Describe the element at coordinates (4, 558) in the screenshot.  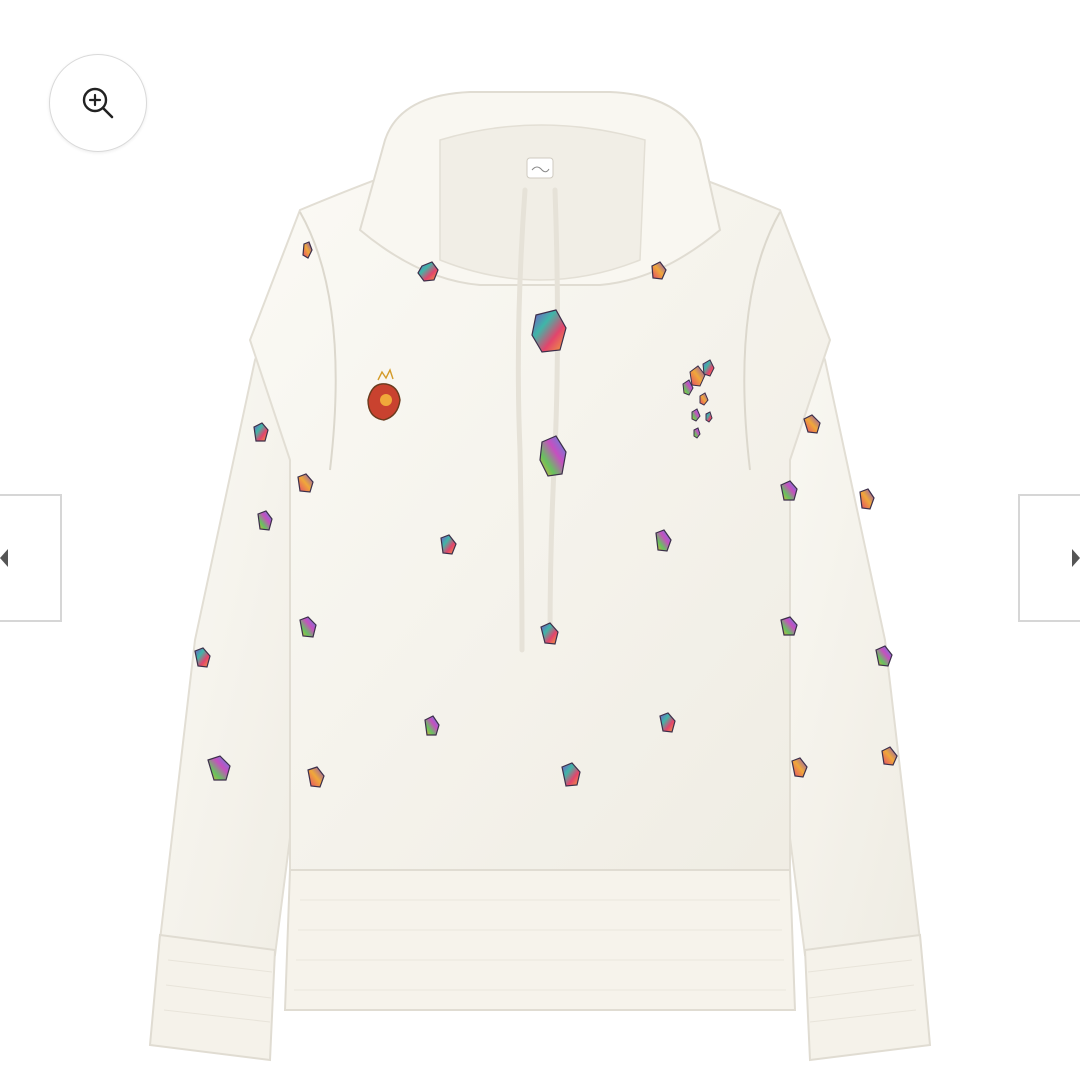
I see `chevron-left-icon` at that location.